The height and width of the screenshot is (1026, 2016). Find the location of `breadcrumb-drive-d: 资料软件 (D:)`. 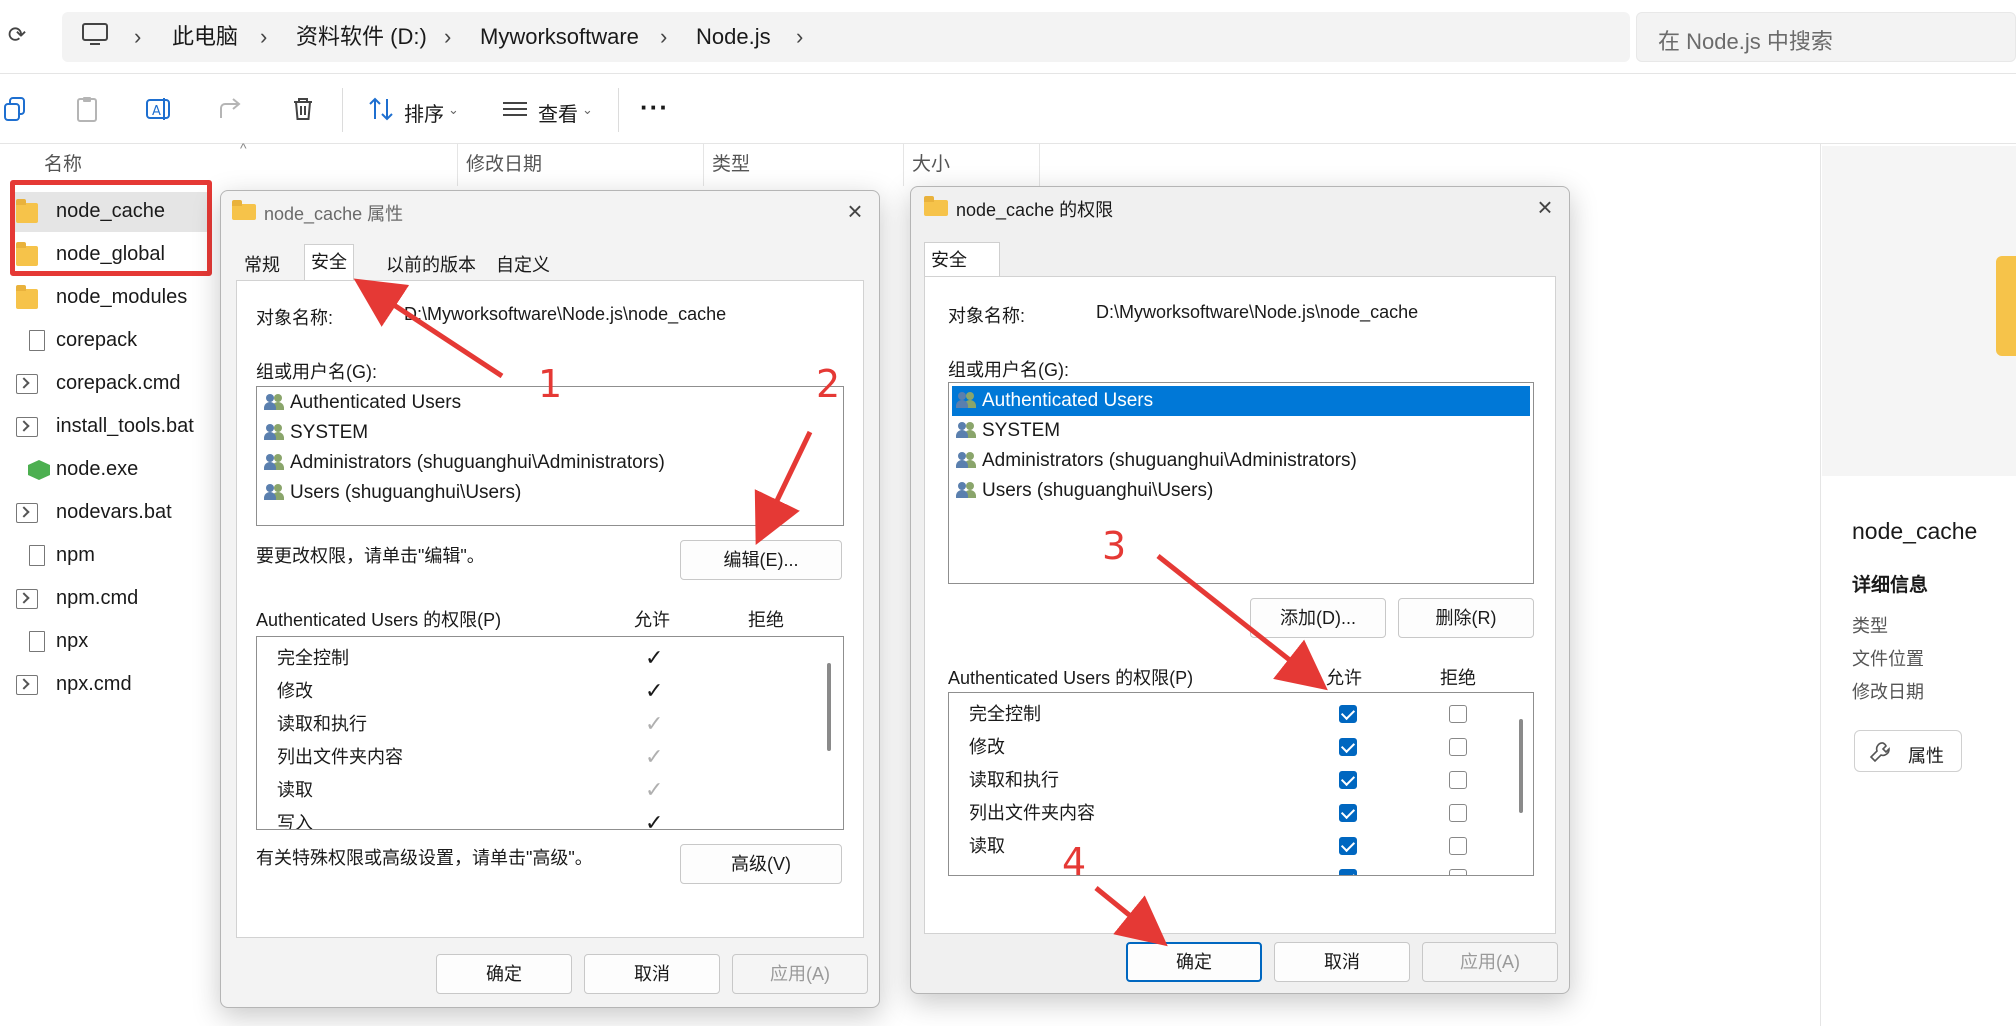

breadcrumb-drive-d: 资料软件 (D:) is located at coordinates (361, 37).